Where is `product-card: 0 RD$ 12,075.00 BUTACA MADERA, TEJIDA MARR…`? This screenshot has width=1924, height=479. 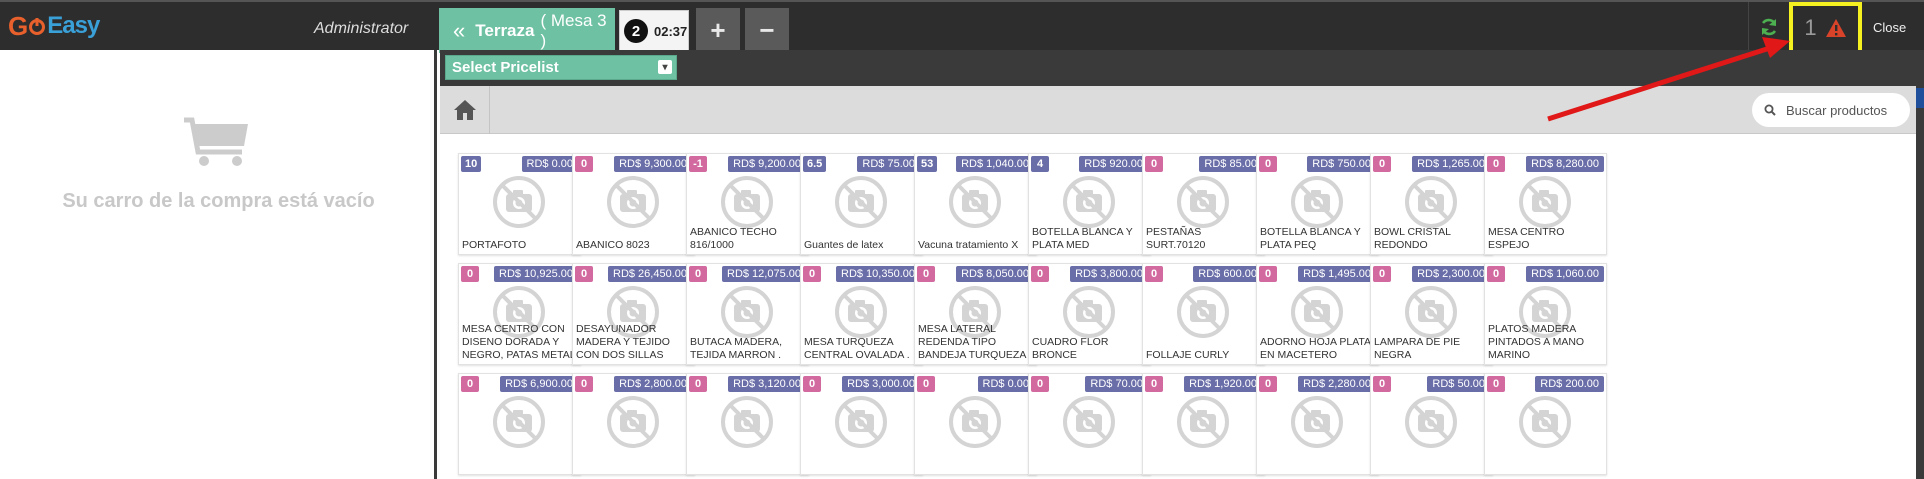
product-card: 0 RD$ 12,075.00 BUTACA MADERA, TEJIDA MARR… is located at coordinates (747, 314).